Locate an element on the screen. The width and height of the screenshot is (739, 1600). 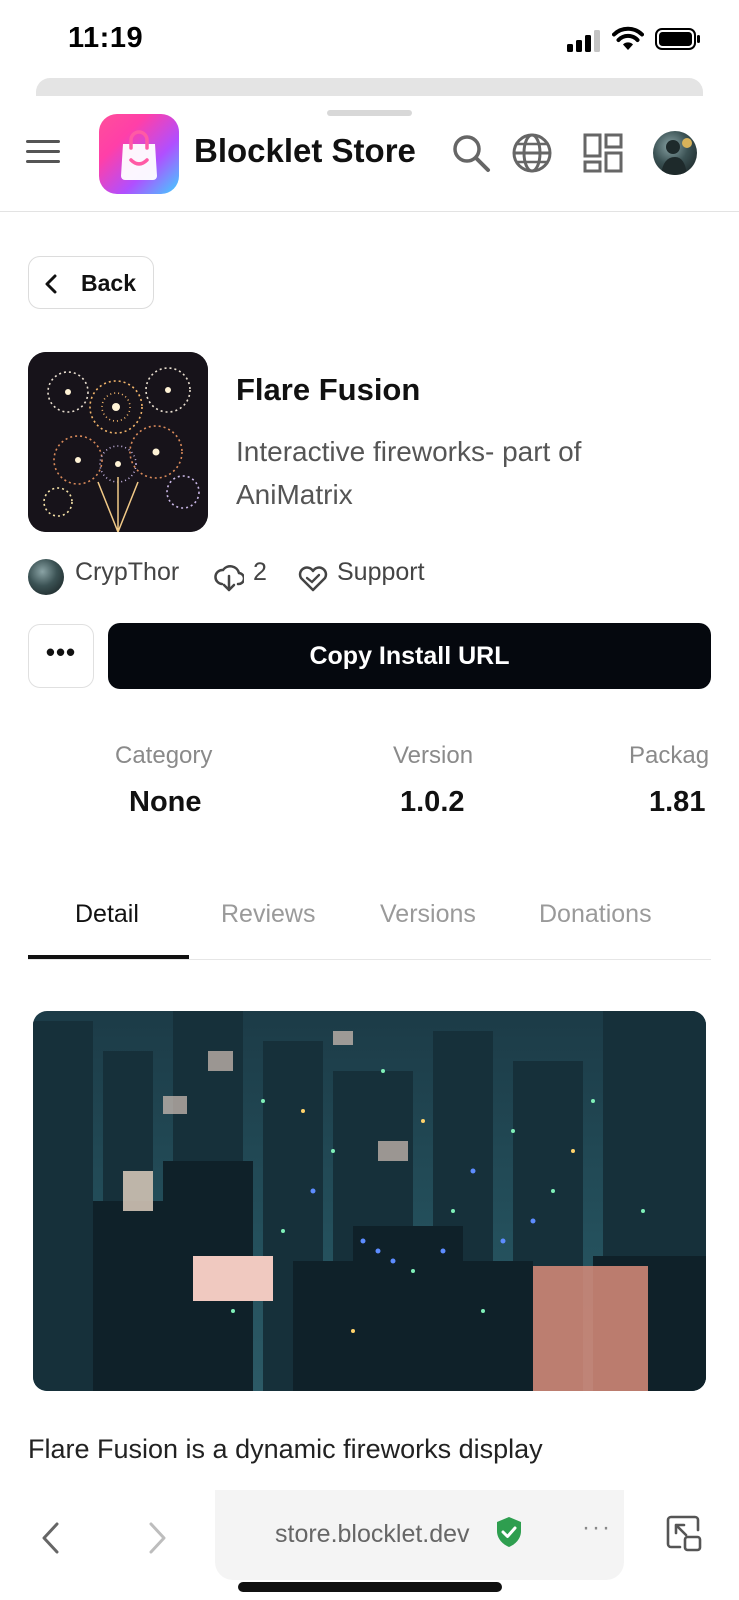
cloud-download-icon is located at coordinates (229, 578).